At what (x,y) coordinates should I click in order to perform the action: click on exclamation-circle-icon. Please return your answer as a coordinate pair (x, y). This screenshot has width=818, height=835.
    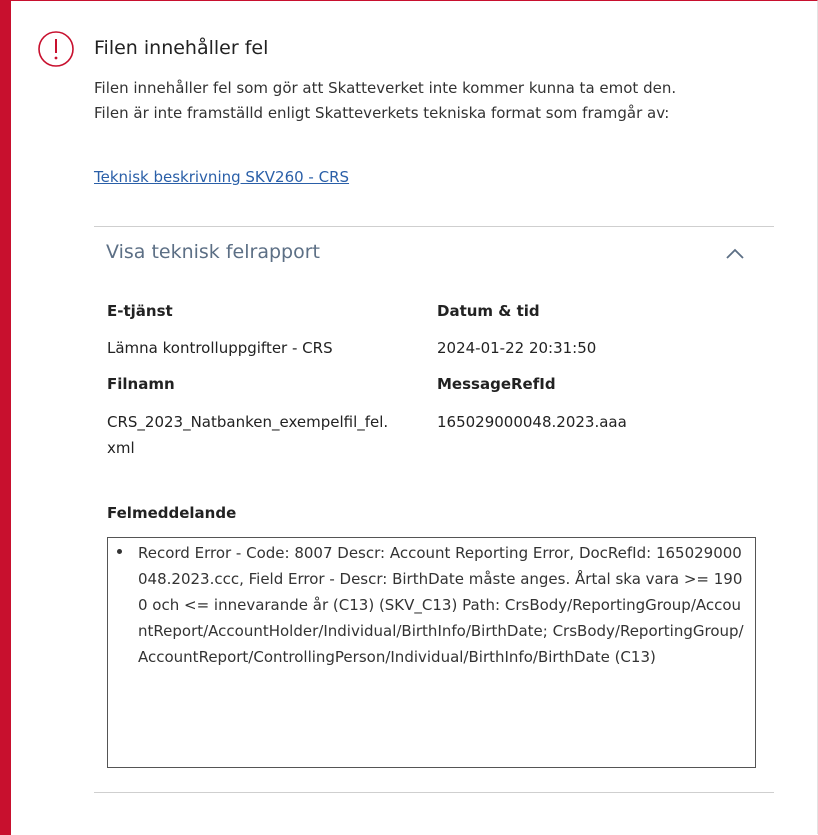
    Looking at the image, I should click on (56, 49).